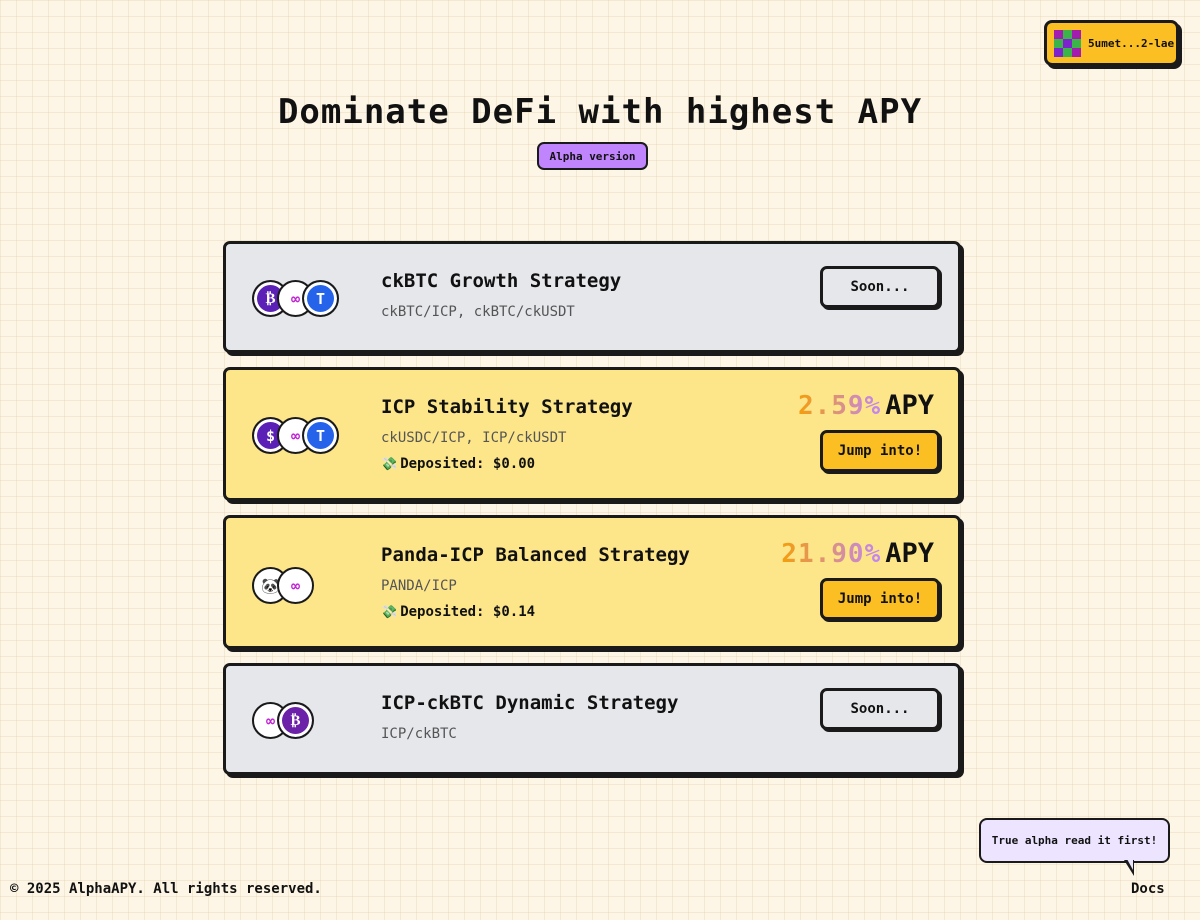  I want to click on strategy-pairs: ckBTC/ICP, ckBTC/ckUSDT, so click(478, 312).